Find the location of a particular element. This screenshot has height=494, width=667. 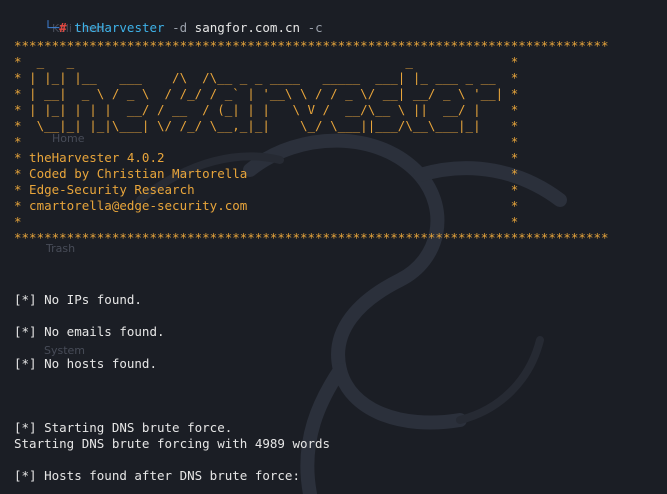

output-no-ips: [*] No IPs found. is located at coordinates (78, 299).